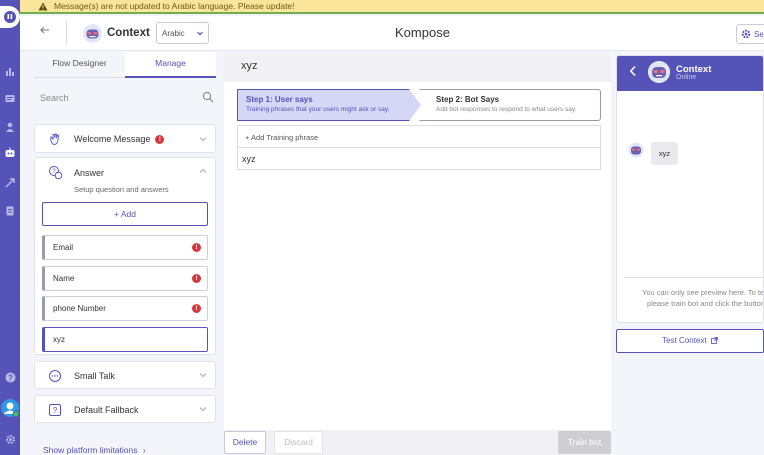  I want to click on question-label: Email, so click(63, 247).